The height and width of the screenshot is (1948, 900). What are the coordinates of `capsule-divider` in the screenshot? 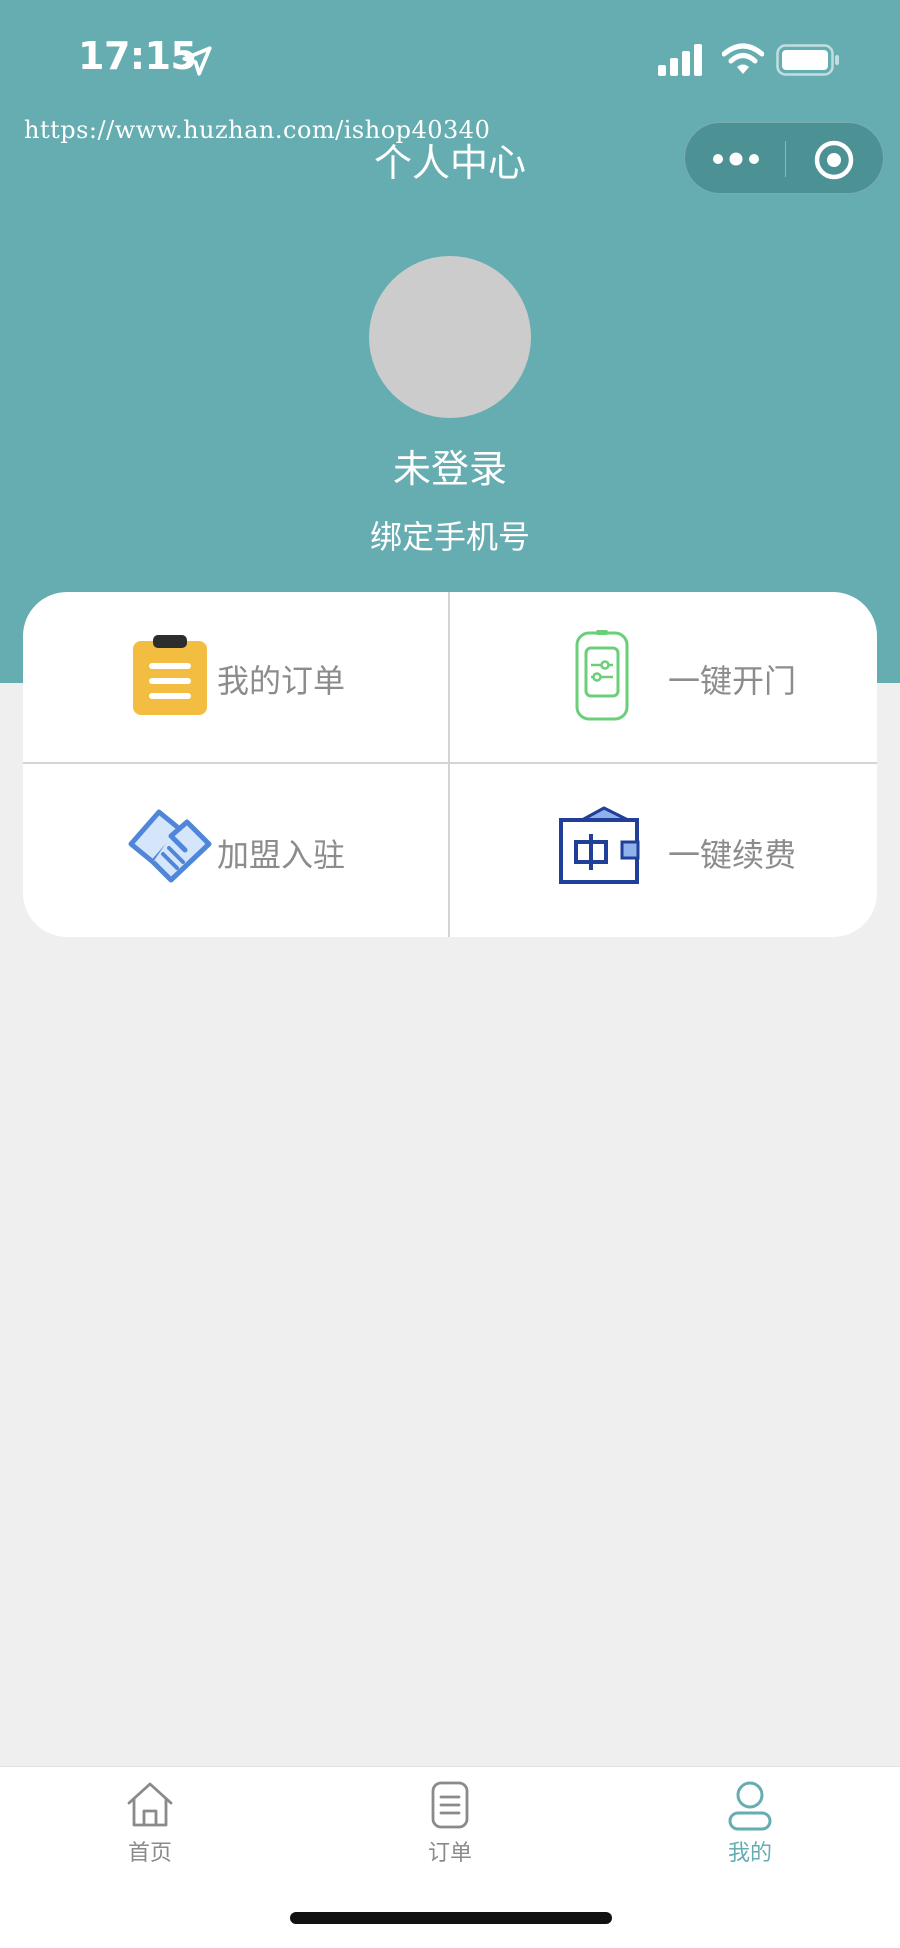 It's located at (785, 159).